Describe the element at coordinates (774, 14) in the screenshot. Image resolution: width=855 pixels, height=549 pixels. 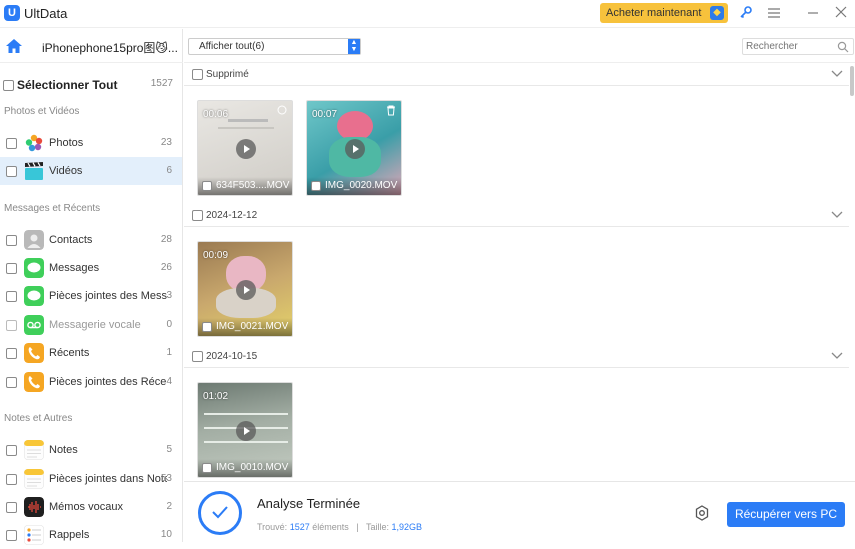
I see `menu-icon` at that location.